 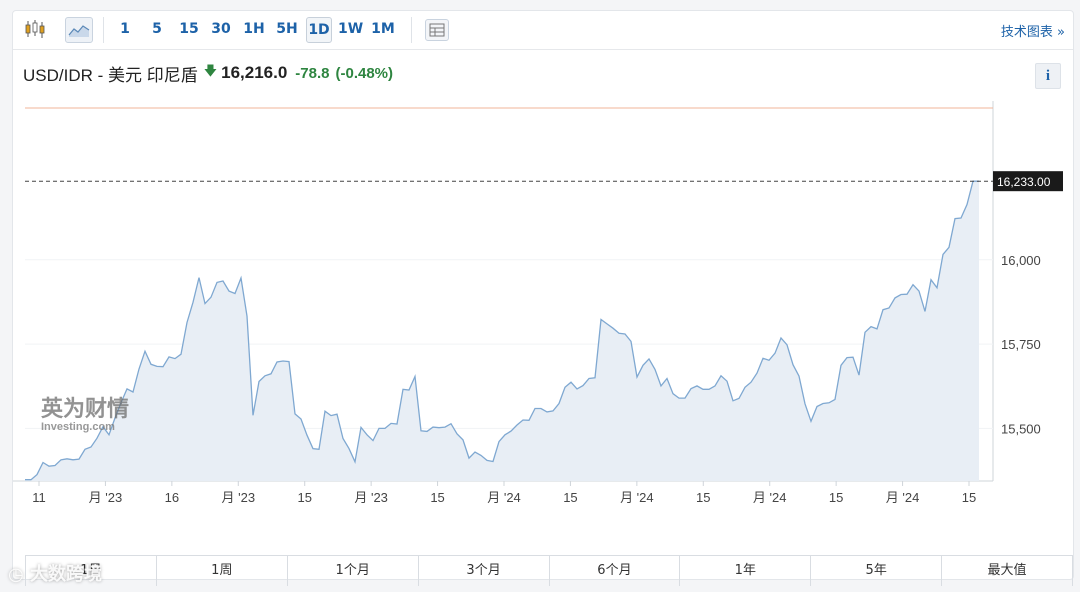 What do you see at coordinates (39, 497) in the screenshot?
I see `x-tick-label: 11` at bounding box center [39, 497].